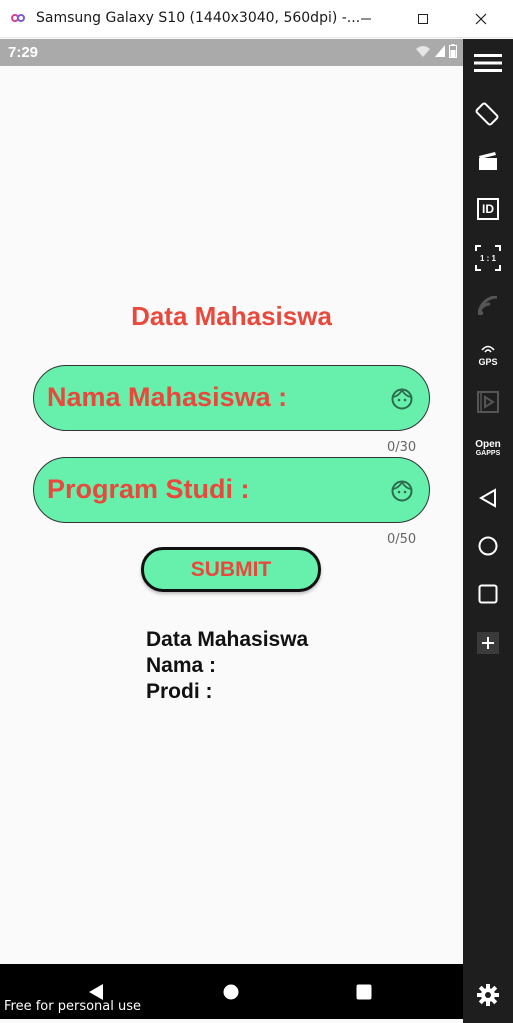 This screenshot has height=1023, width=513. I want to click on settings-button, so click(488, 995).